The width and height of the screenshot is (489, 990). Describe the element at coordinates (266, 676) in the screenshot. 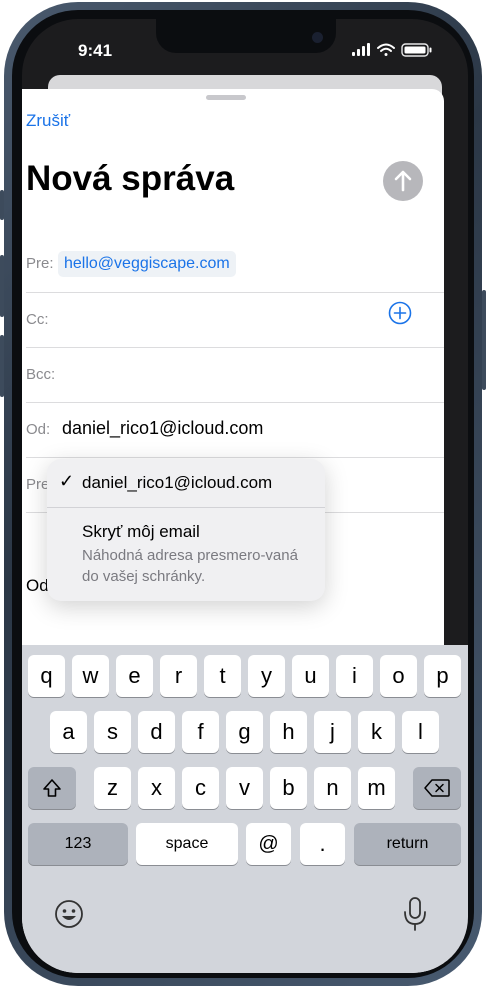

I see `key-y: y` at that location.